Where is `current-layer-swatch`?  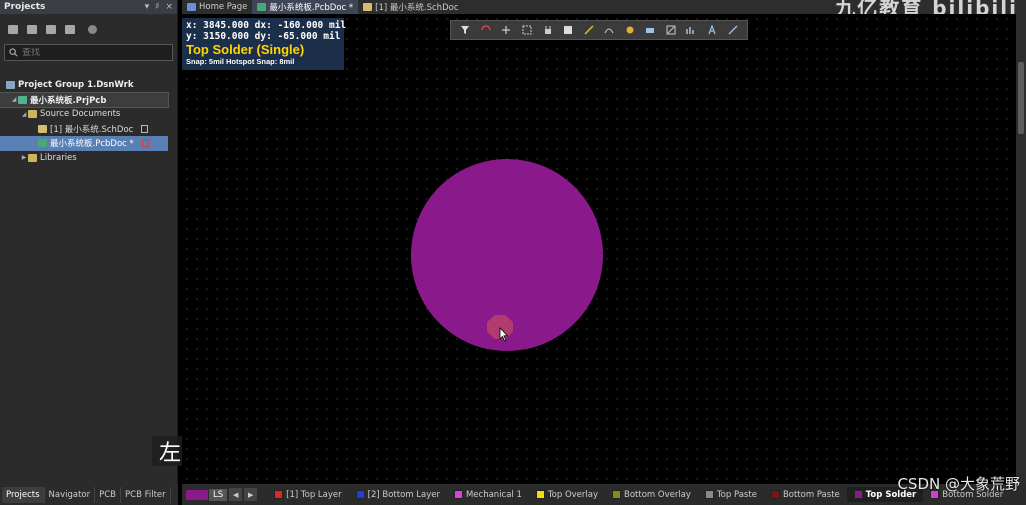 current-layer-swatch is located at coordinates (197, 494).